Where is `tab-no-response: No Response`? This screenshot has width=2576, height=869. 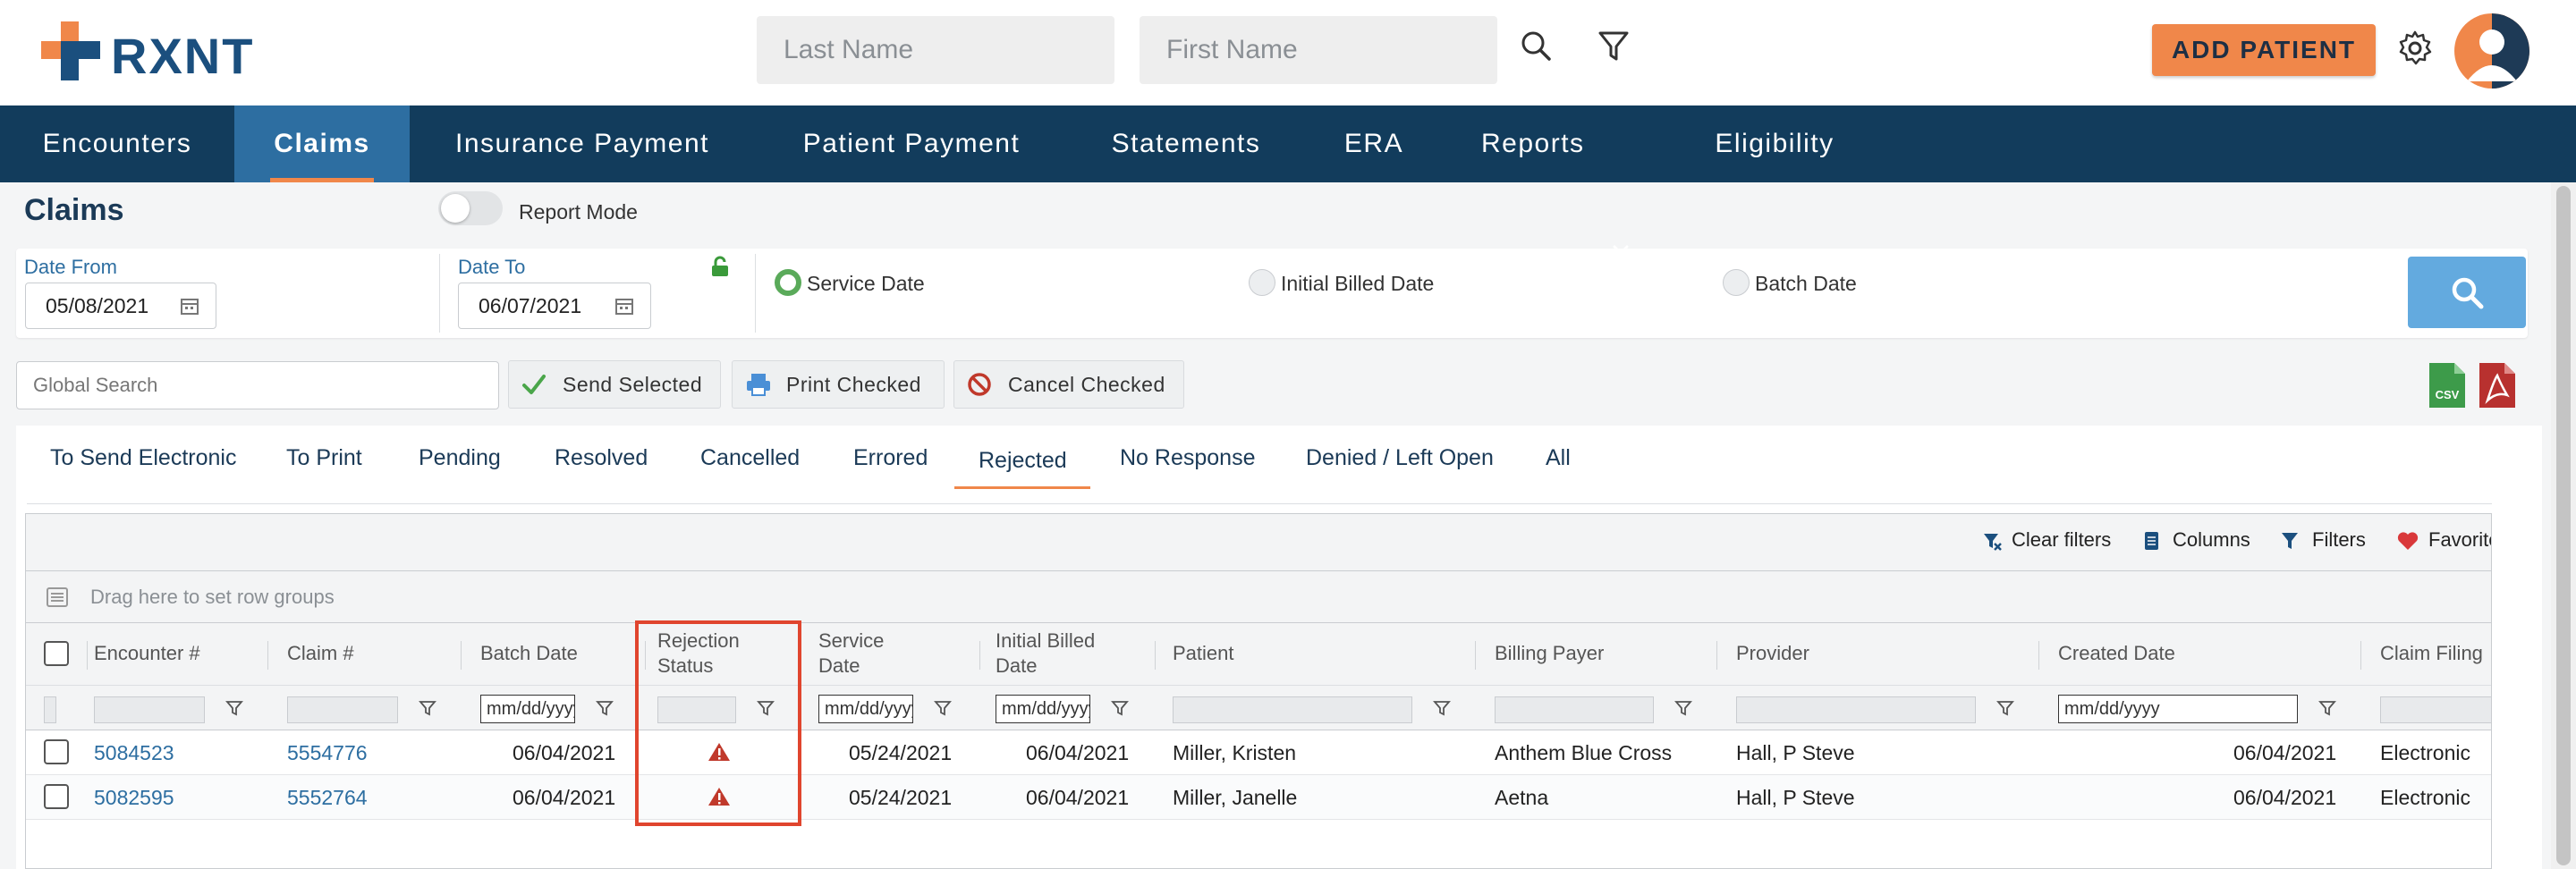
tab-no-response: No Response is located at coordinates (1187, 458).